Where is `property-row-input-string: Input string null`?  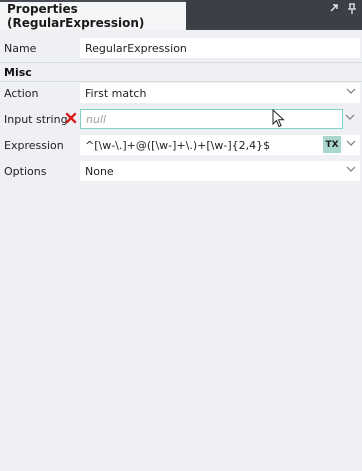 property-row-input-string: Input string null is located at coordinates (181, 119).